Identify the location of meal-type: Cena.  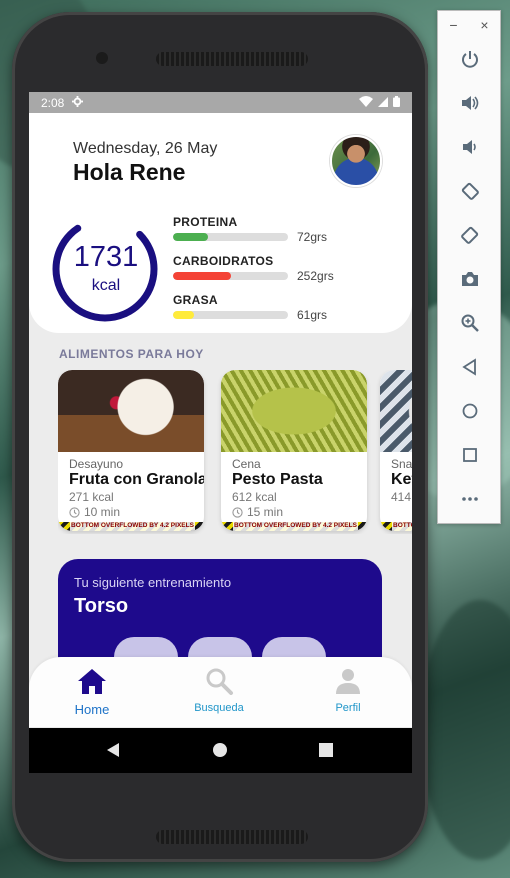
(246, 464).